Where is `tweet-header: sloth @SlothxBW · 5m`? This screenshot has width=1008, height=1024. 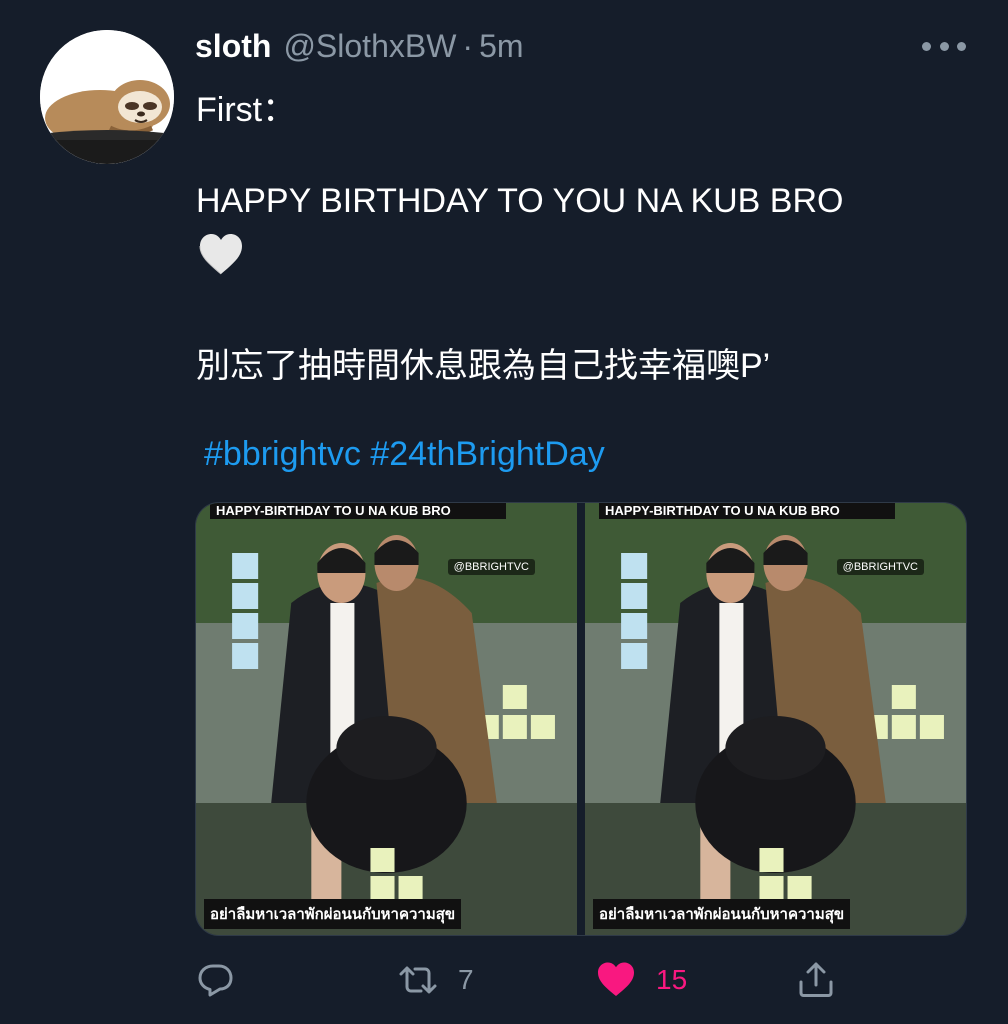
tweet-header: sloth @SlothxBW · 5m is located at coordinates (359, 48).